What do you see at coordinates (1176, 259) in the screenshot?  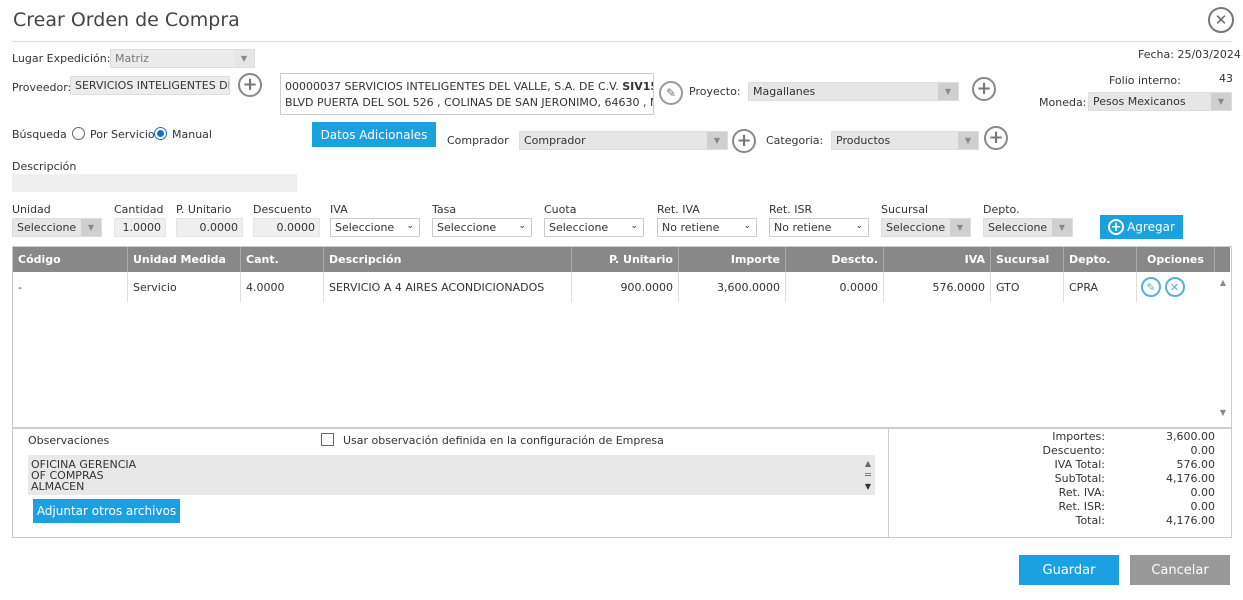 I see `col-opciones: Opciones` at bounding box center [1176, 259].